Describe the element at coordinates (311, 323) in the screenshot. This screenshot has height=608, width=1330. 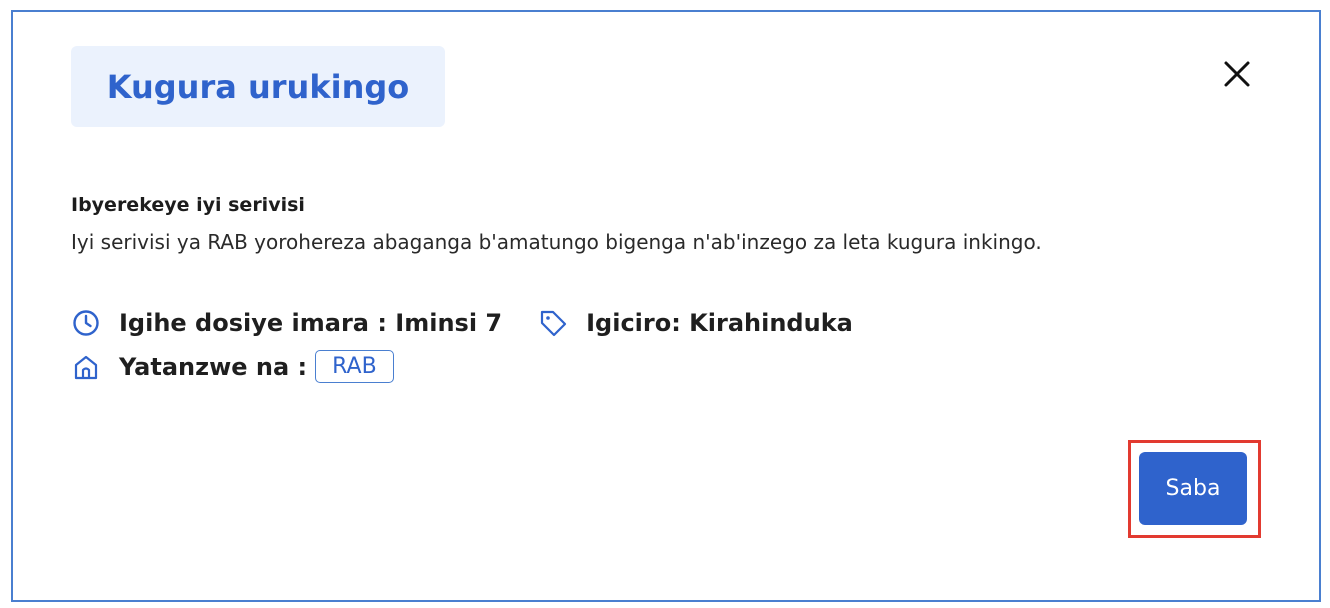
I see `processing-time: Igihe dosiye imara : Iminsi 7` at that location.